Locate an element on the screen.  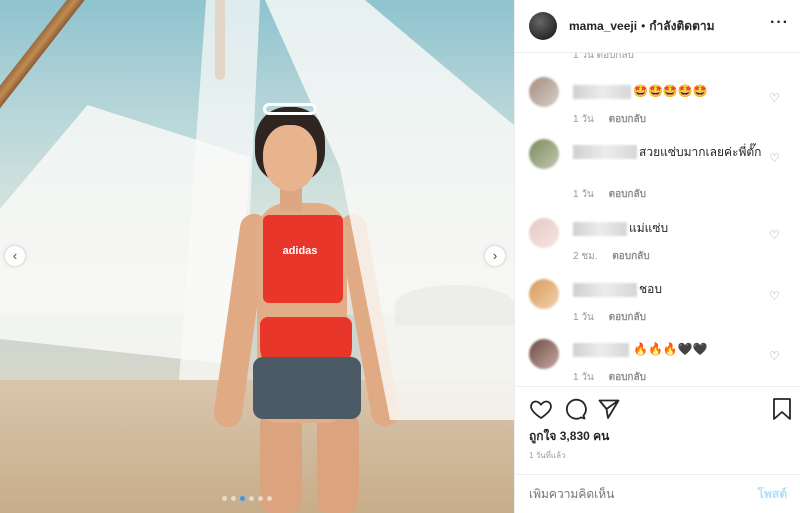
bookmark-icon is located at coordinates (782, 409).